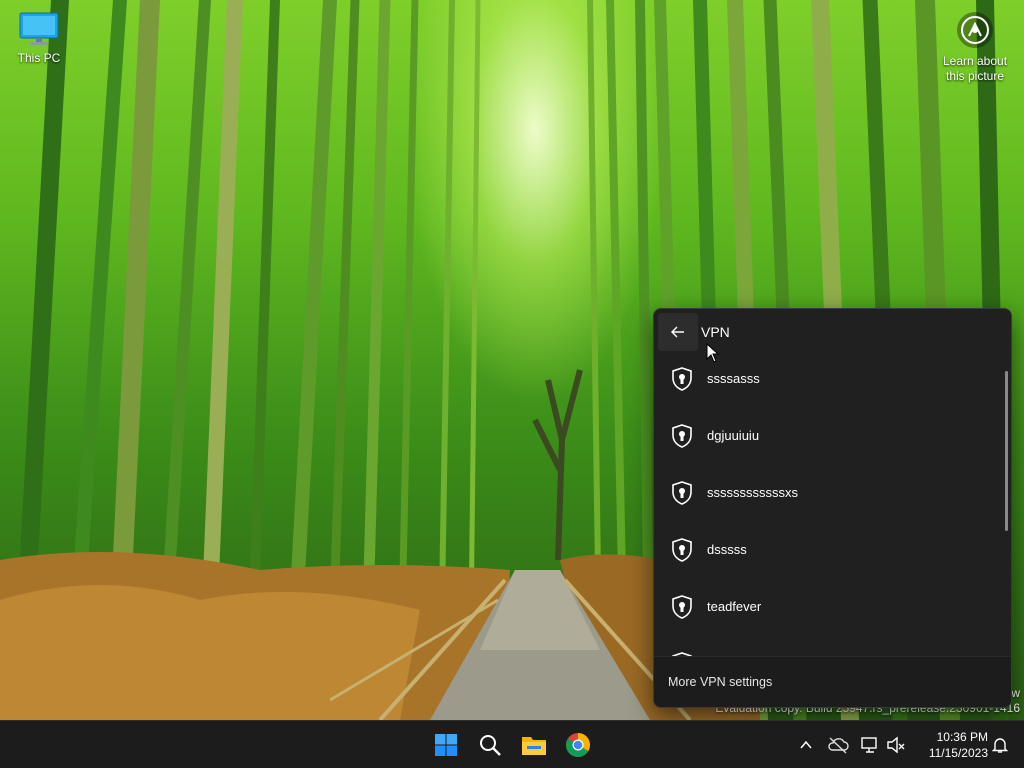 The image size is (1024, 768). I want to click on learn-picture-line1: Learn about, so click(975, 61).